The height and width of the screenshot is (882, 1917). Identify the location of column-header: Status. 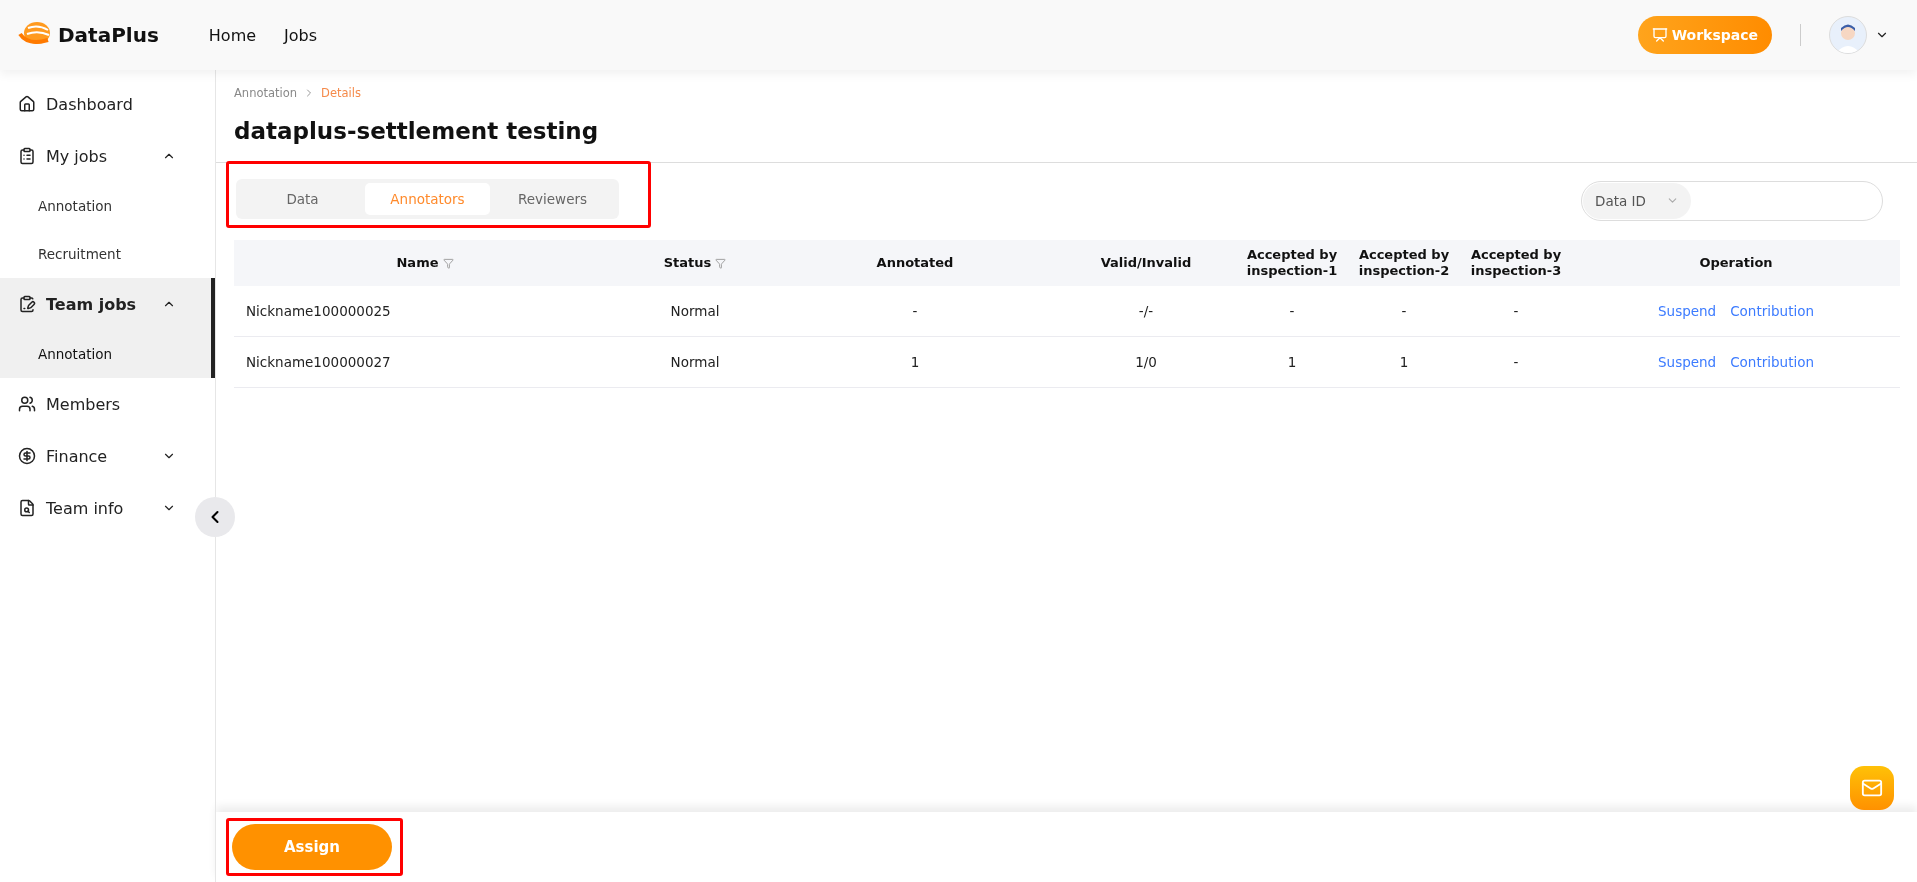
(687, 263).